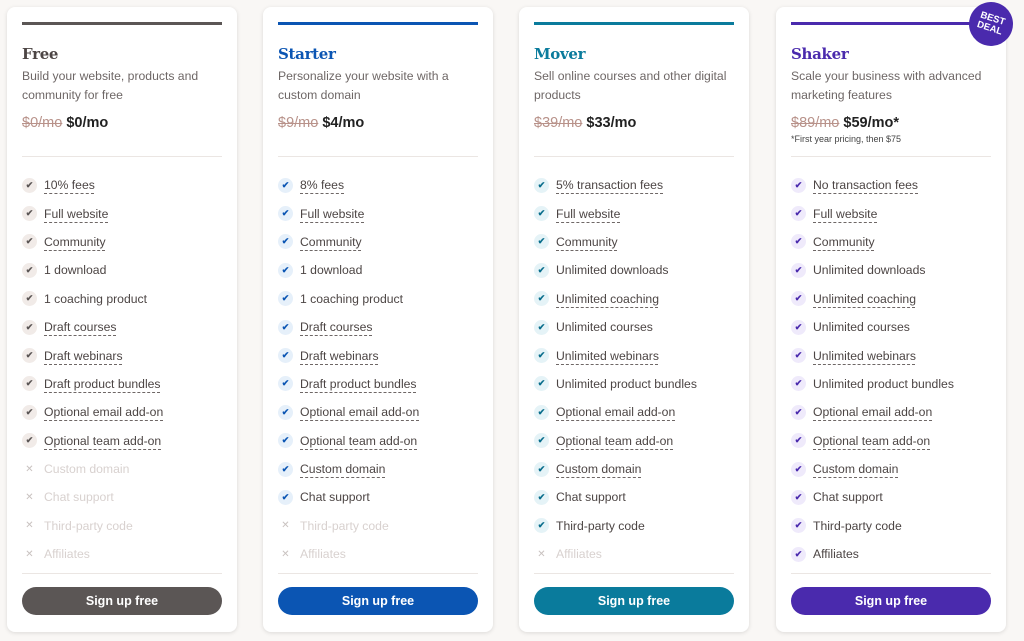 This screenshot has height=641, width=1024. I want to click on feature-label: Affiliates, so click(579, 554).